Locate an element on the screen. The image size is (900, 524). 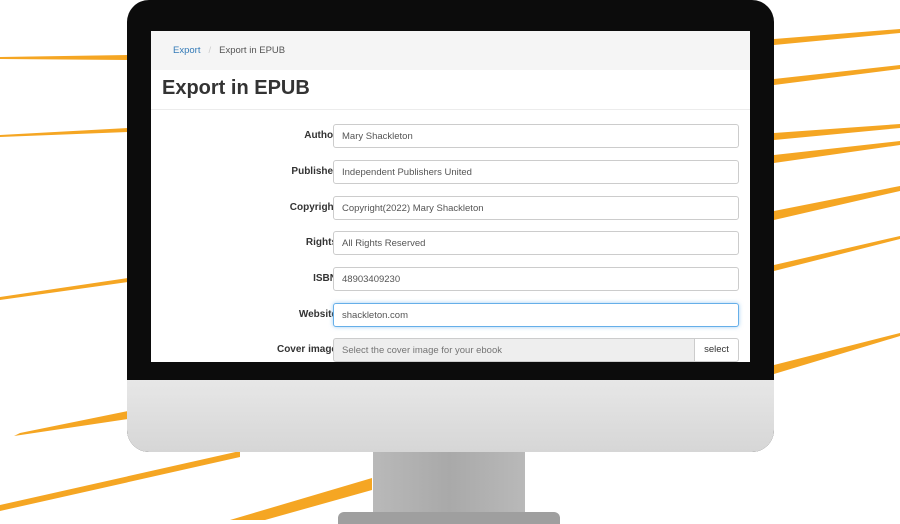
copyright-label: Copyright is located at coordinates (313, 207).